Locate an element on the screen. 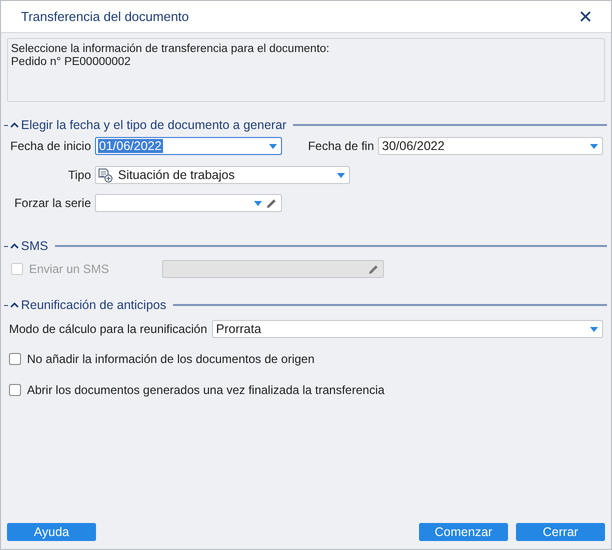  section-title: SMS is located at coordinates (34, 246).